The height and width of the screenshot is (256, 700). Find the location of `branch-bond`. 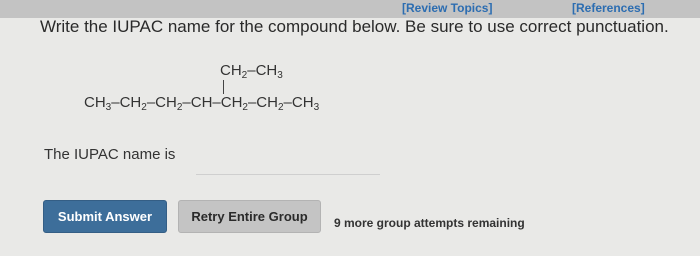

branch-bond is located at coordinates (223, 87).